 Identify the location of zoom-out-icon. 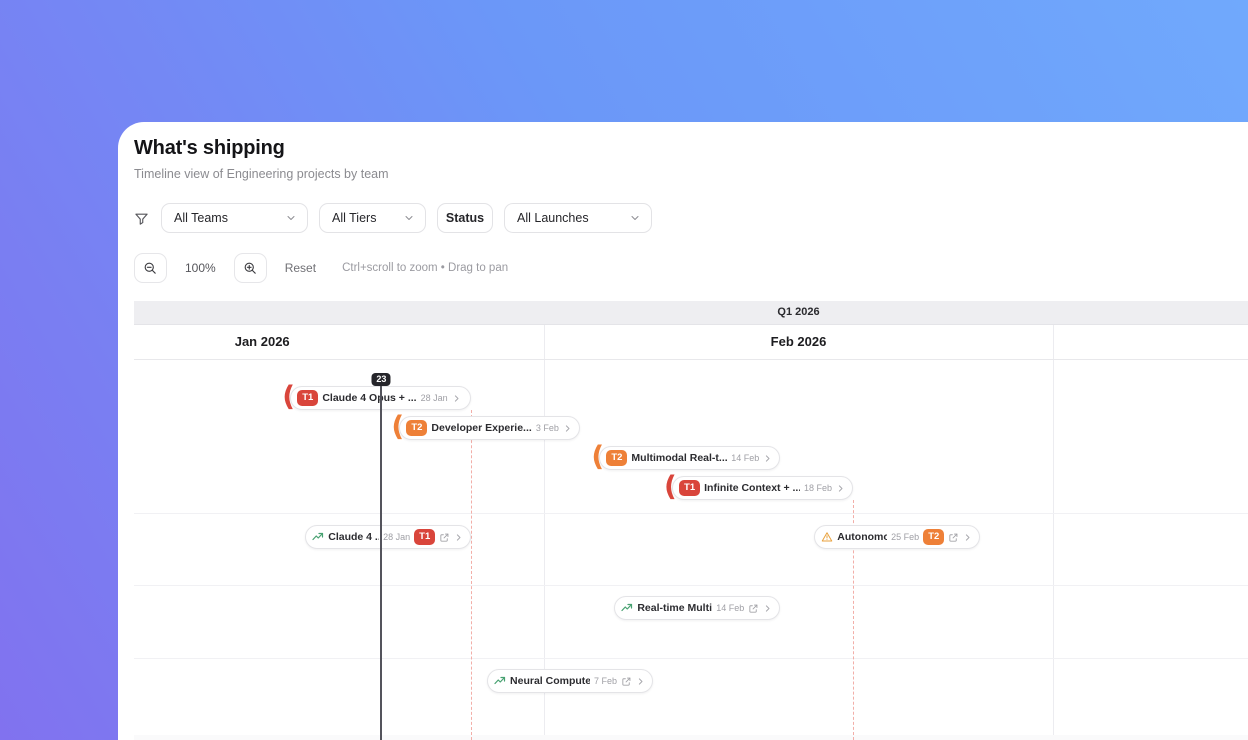
(150, 268).